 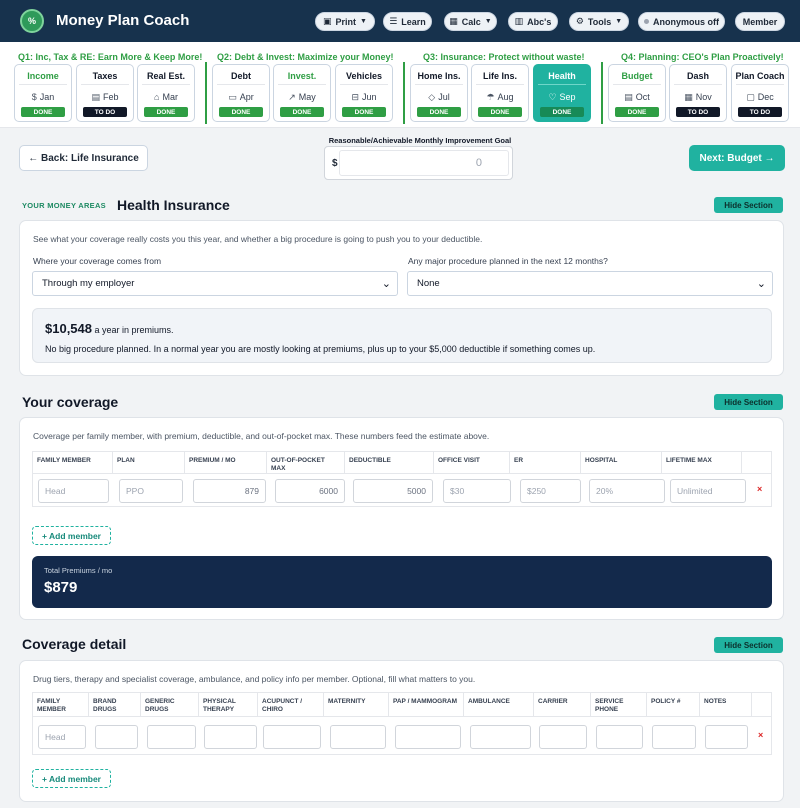 I want to click on physical-therapy-input, so click(x=230, y=737).